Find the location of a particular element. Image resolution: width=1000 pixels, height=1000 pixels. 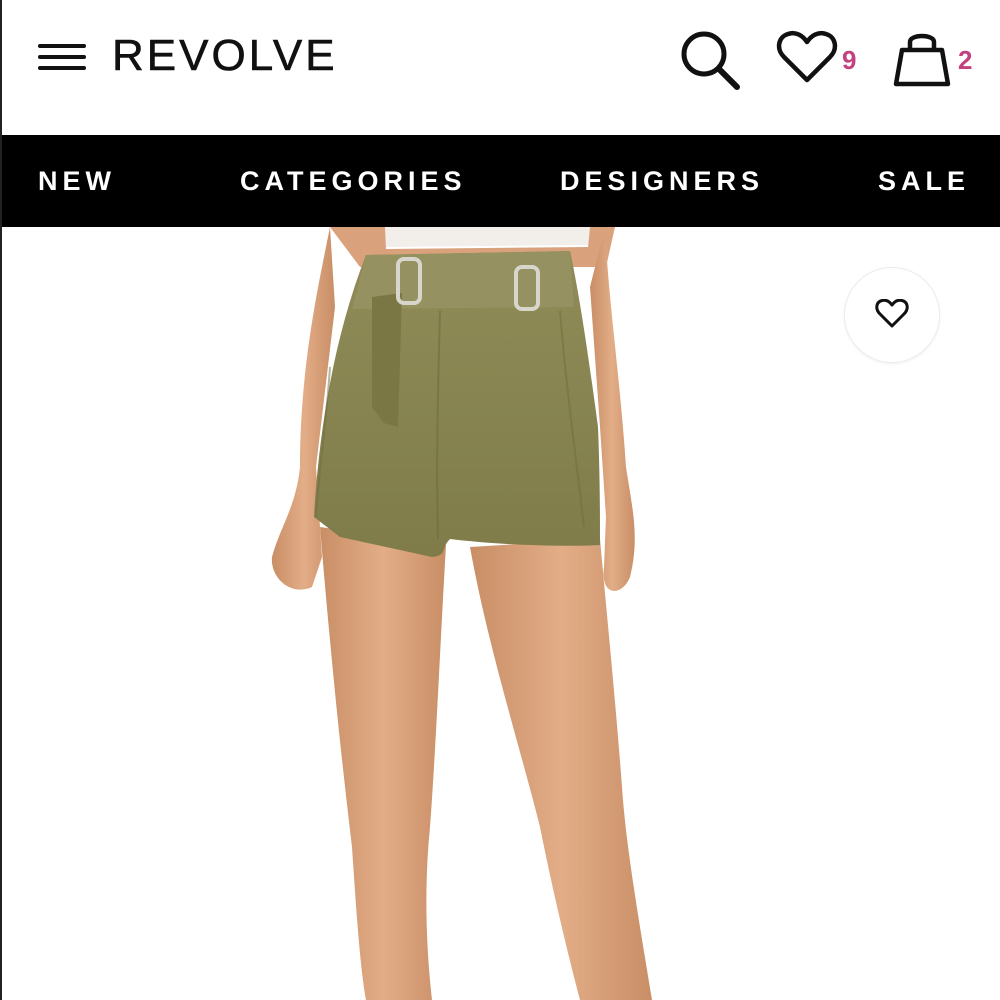

heart-outline-icon is located at coordinates (892, 313).